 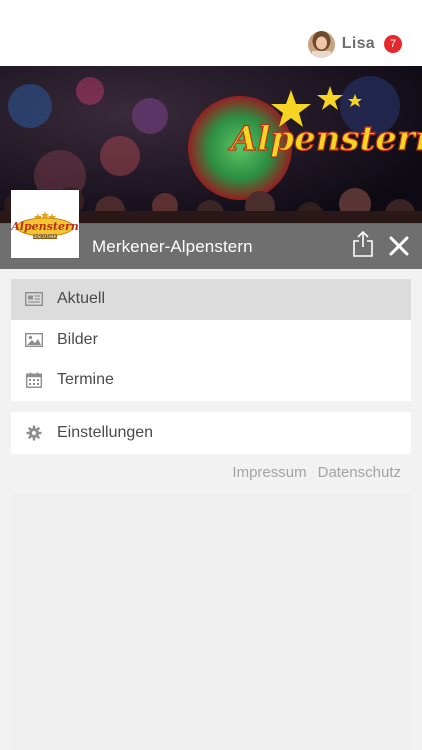 I want to click on menu-item-aktuell: Aktuell, so click(x=211, y=299).